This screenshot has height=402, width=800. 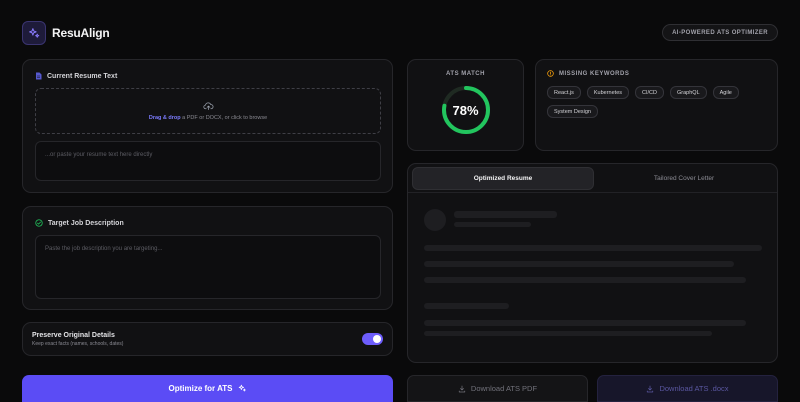 I want to click on keyword-chip: GraphQL, so click(x=688, y=92).